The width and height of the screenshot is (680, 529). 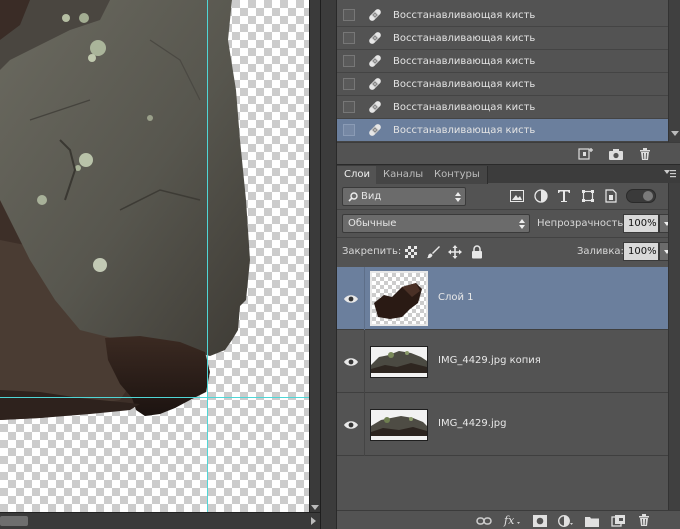 I want to click on blend-mode-select: Обычные, so click(x=436, y=223).